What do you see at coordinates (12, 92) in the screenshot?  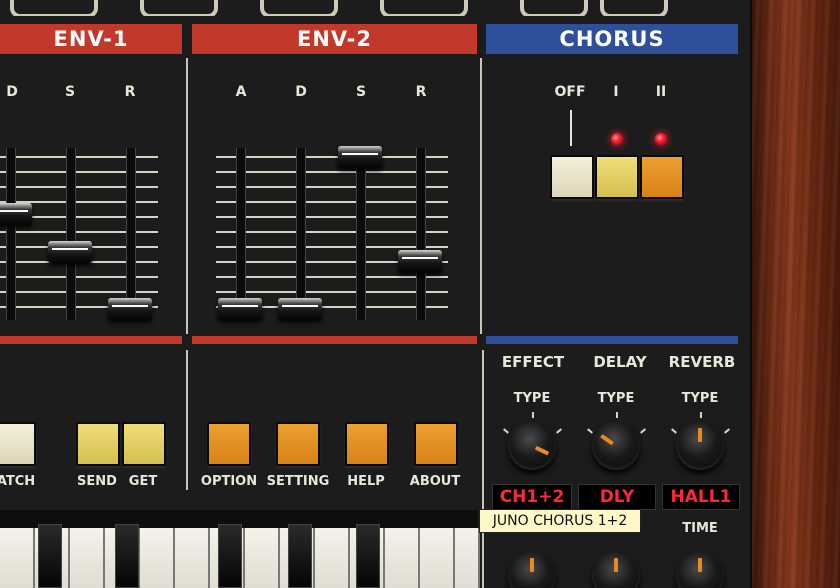 I see `env1-label-d: D` at bounding box center [12, 92].